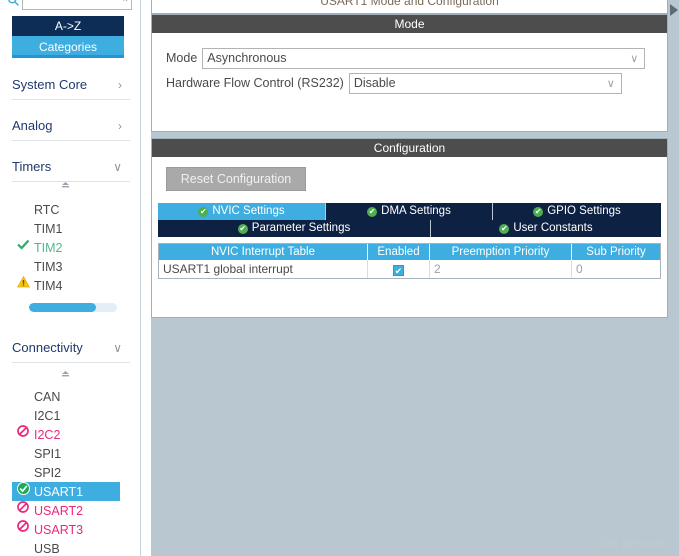 The width and height of the screenshot is (679, 556). Describe the element at coordinates (32, 166) in the screenshot. I see `category-label: Timers` at that location.